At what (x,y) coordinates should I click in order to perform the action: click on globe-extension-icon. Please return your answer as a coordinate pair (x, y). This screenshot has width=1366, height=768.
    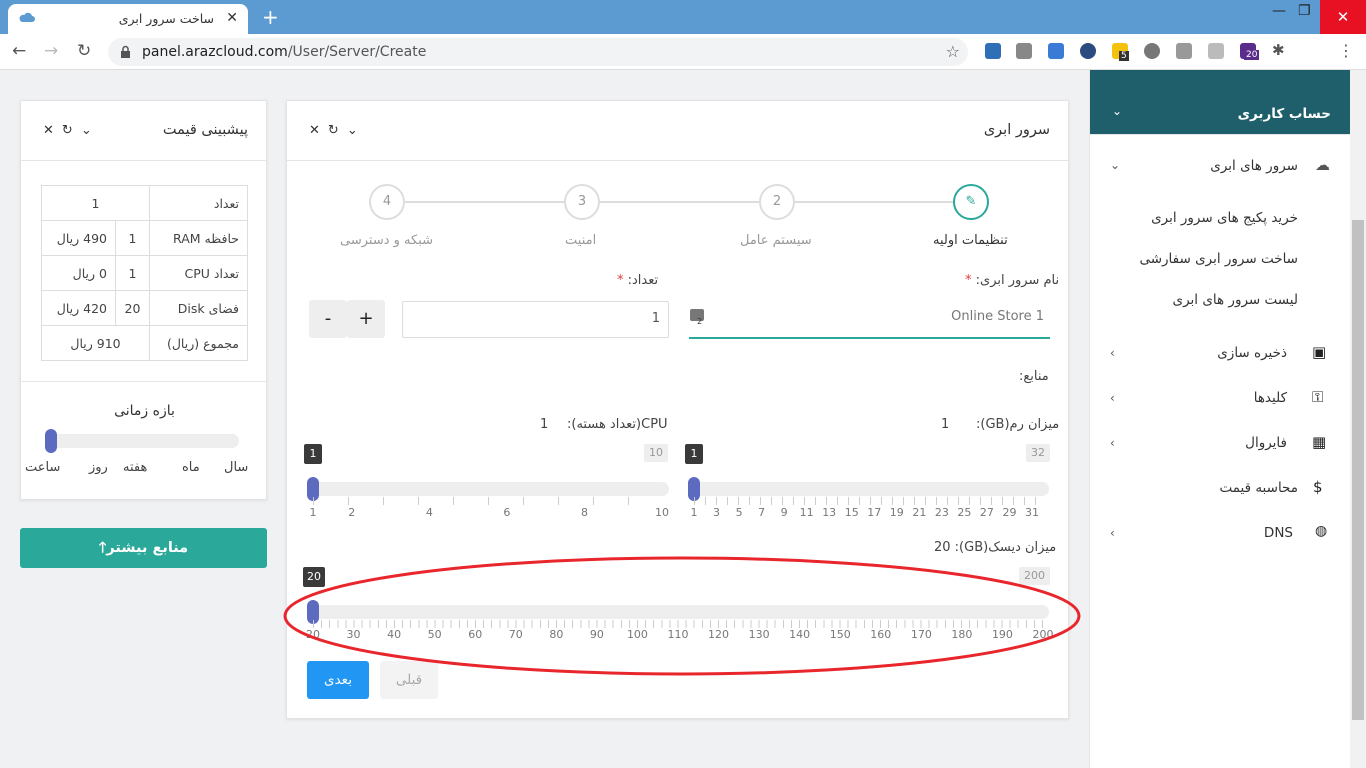
    Looking at the image, I should click on (1152, 51).